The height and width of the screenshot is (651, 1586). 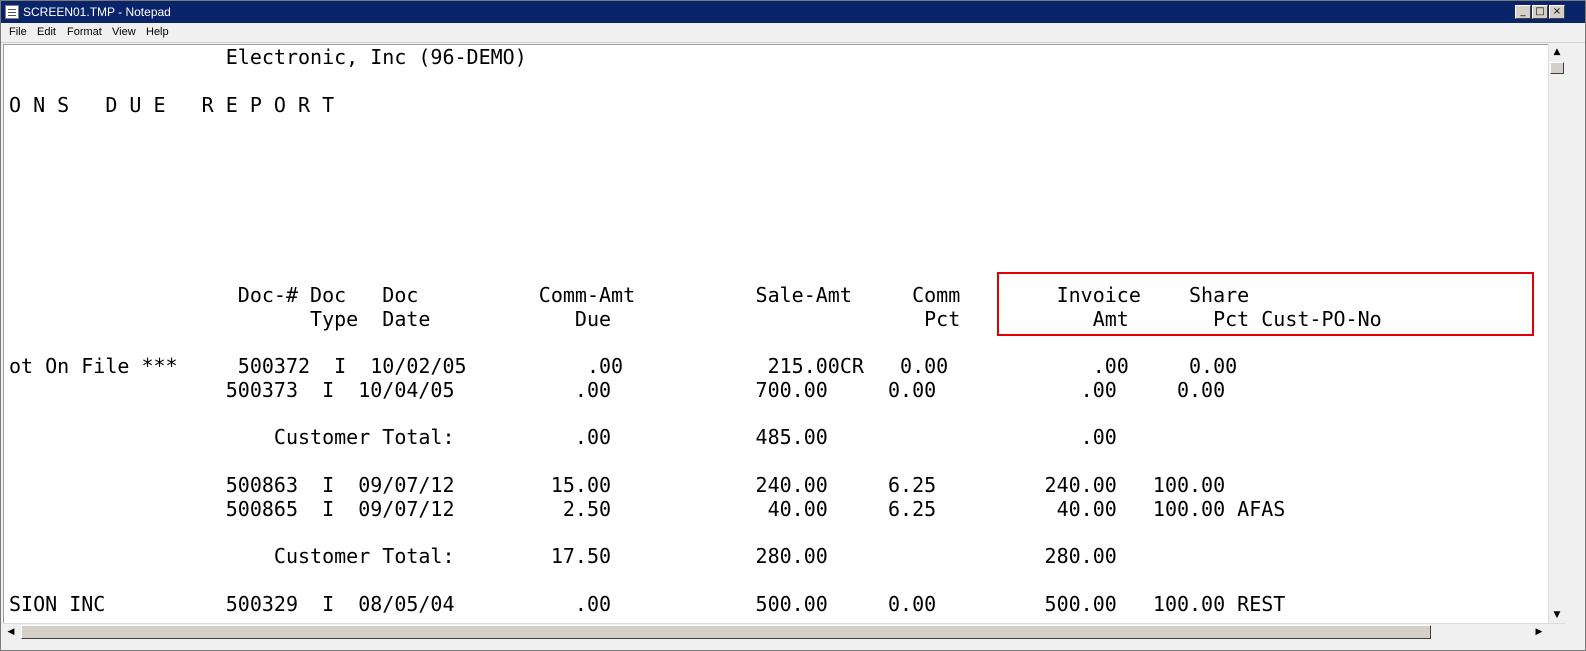 What do you see at coordinates (1539, 632) in the screenshot?
I see `scroll-right-icon: ▶` at bounding box center [1539, 632].